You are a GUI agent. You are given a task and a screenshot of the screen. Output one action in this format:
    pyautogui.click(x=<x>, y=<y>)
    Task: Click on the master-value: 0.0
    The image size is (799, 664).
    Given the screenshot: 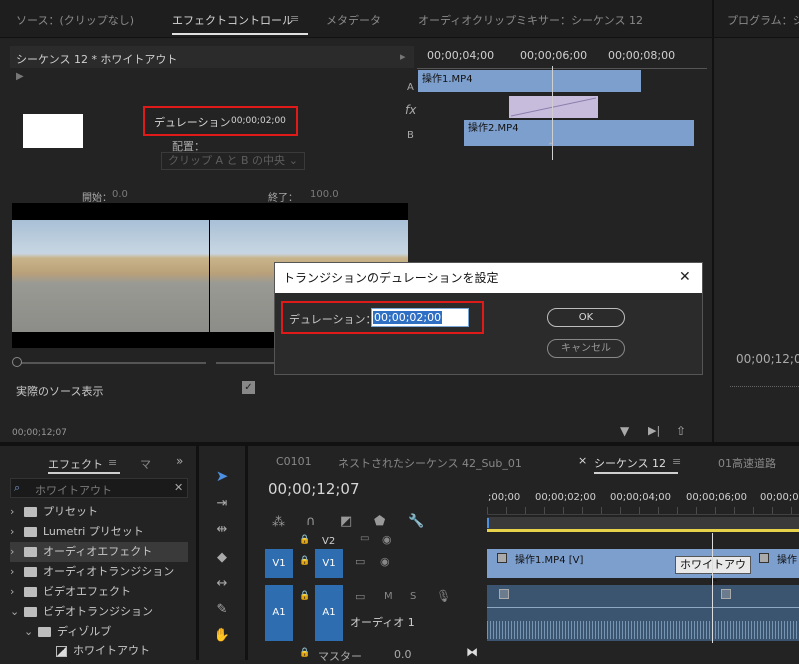 What is the action you would take?
    pyautogui.click(x=403, y=654)
    